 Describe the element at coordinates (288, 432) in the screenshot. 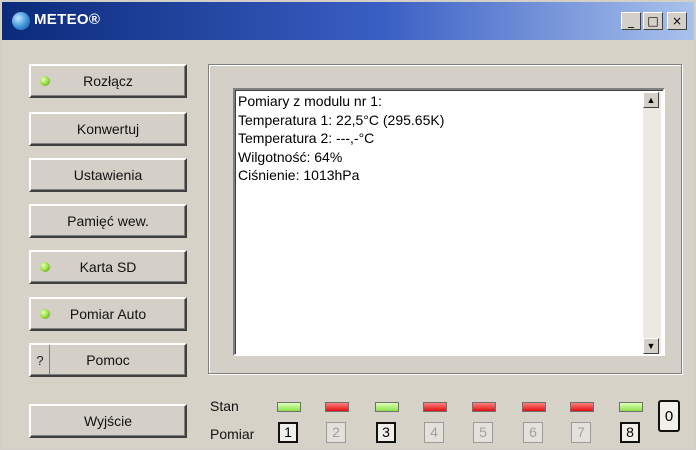

I see `channel-box-1: 1` at that location.